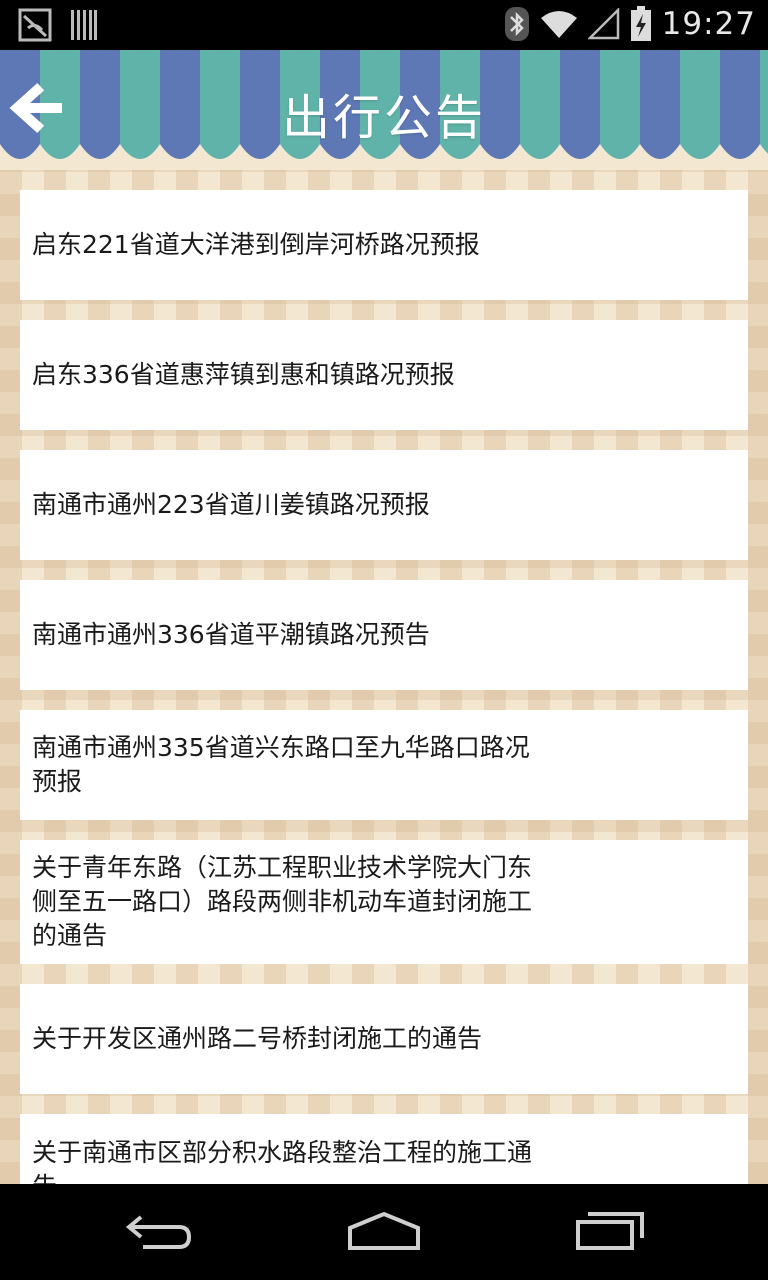 This screenshot has height=1280, width=768. What do you see at coordinates (281, 764) in the screenshot?
I see `notice-title: 南通市通州335省道兴东路口至九华路口路况预报` at bounding box center [281, 764].